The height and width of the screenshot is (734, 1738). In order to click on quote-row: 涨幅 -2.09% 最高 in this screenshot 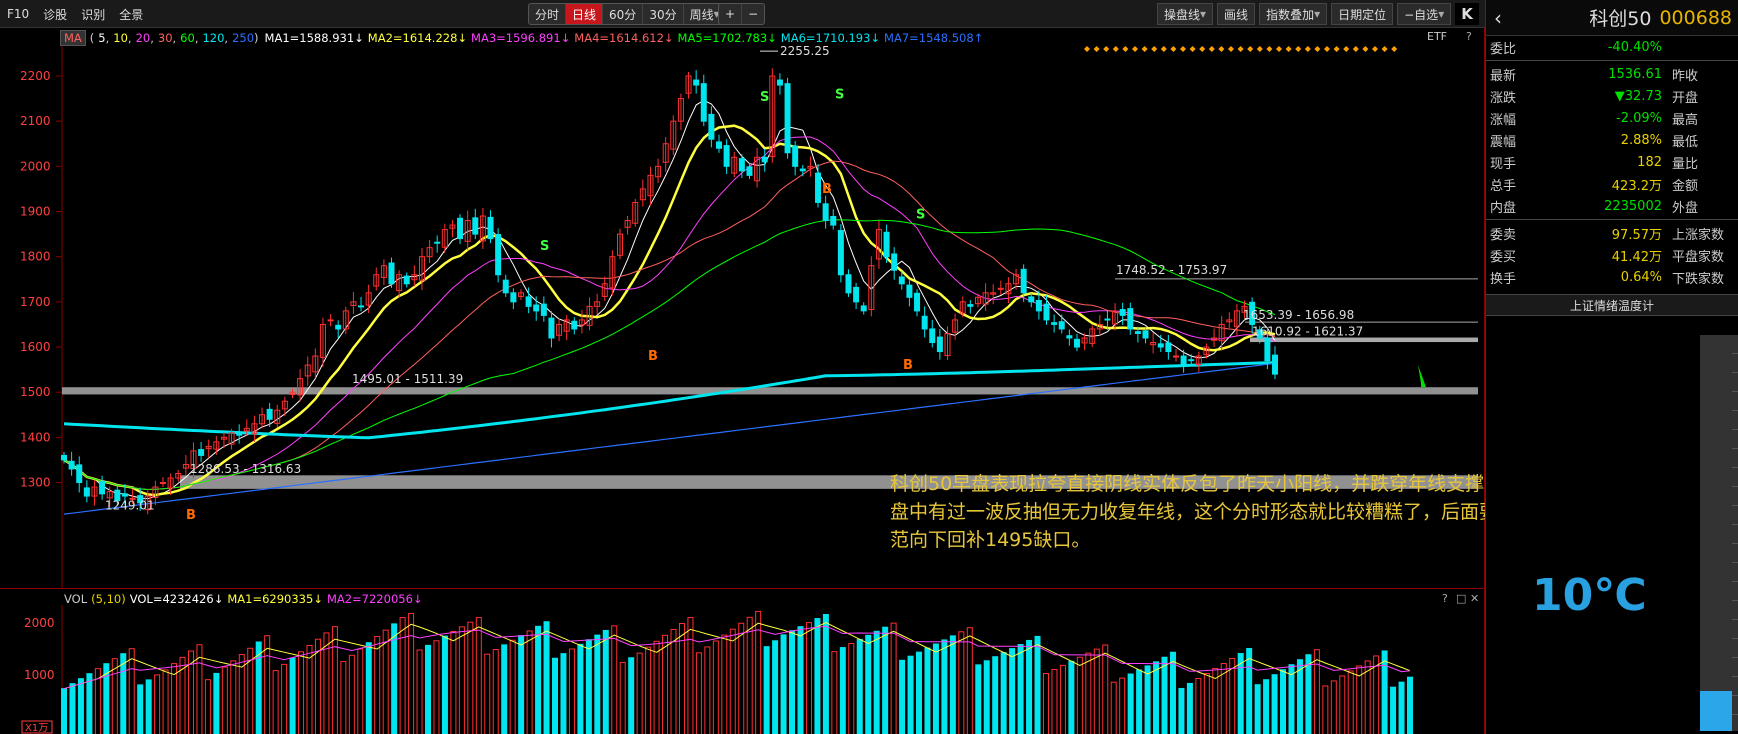, I will do `click(1612, 118)`.